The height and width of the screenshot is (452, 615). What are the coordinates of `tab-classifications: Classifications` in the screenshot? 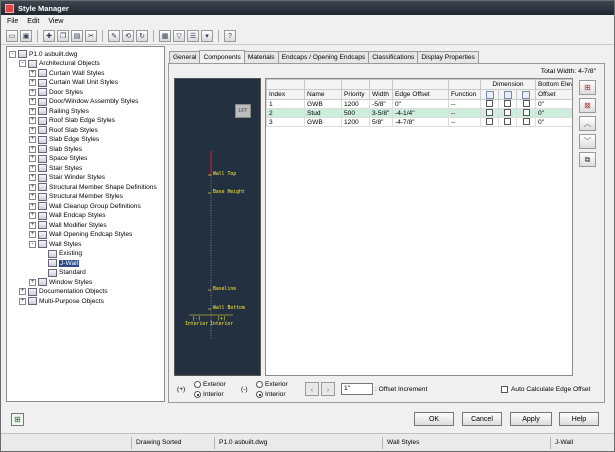 It's located at (393, 57).